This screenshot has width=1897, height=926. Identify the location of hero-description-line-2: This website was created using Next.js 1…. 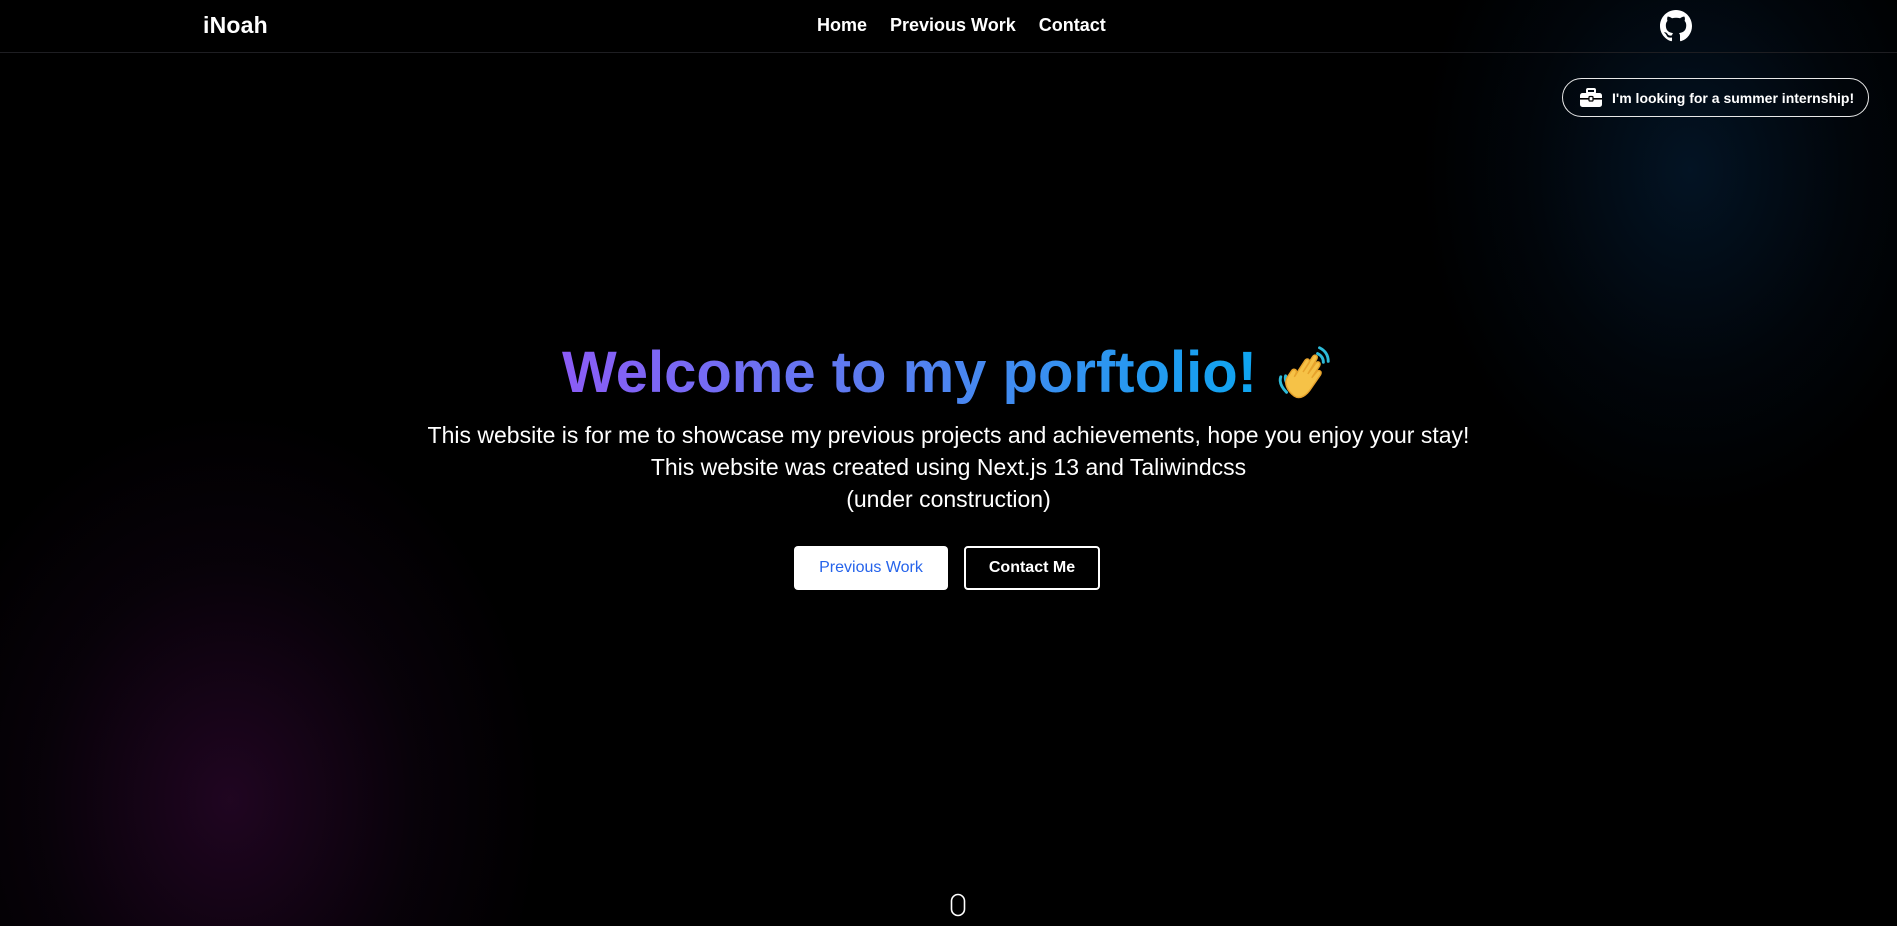
(948, 467).